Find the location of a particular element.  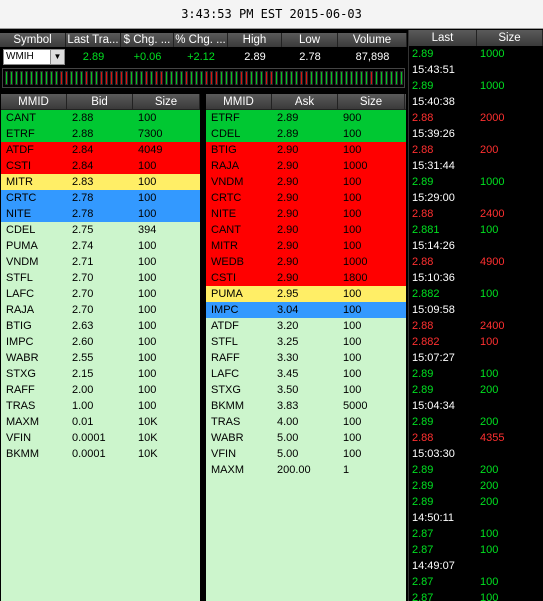

ask-row: LAFC 3.45 100 is located at coordinates (306, 374).